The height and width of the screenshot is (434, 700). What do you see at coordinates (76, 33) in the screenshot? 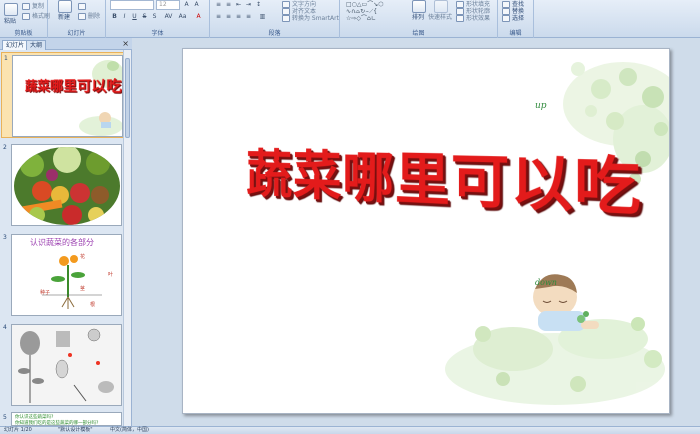
I see `slides-group-title: 幻灯片` at bounding box center [76, 33].